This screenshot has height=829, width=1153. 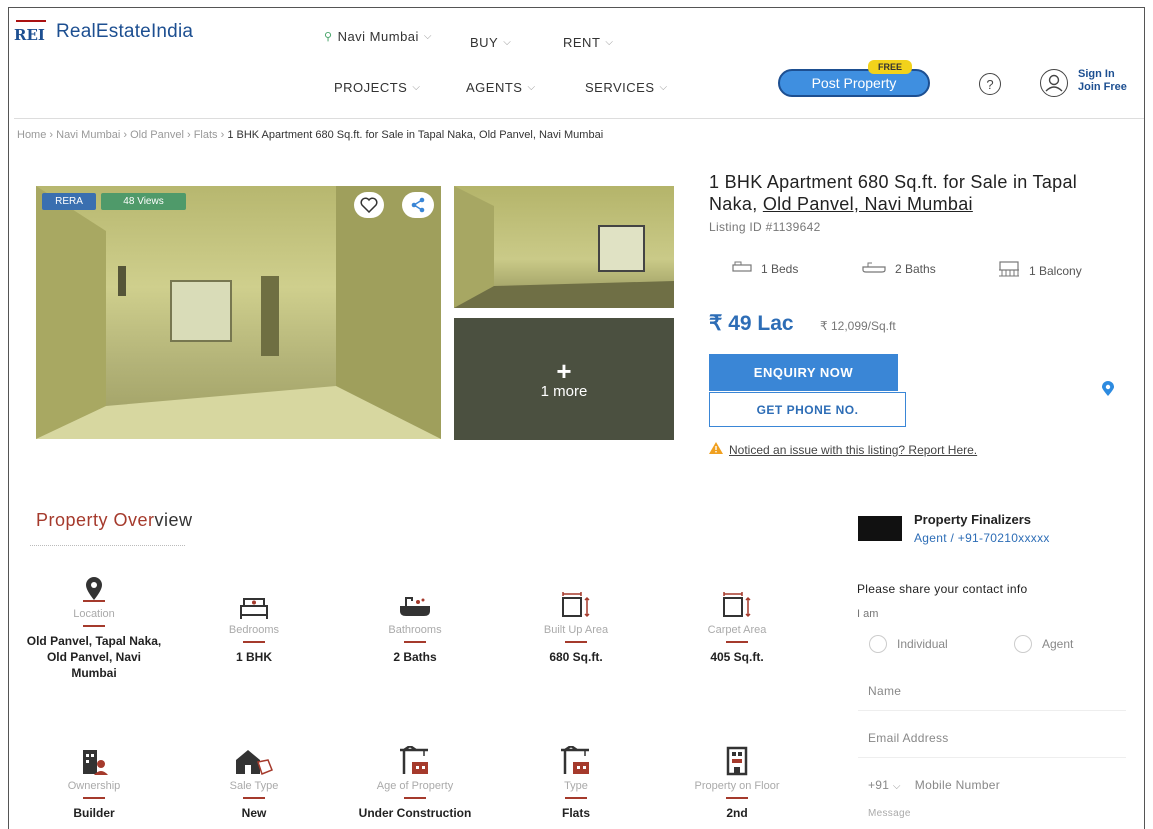 What do you see at coordinates (884, 691) in the screenshot?
I see `name-field: Name` at bounding box center [884, 691].